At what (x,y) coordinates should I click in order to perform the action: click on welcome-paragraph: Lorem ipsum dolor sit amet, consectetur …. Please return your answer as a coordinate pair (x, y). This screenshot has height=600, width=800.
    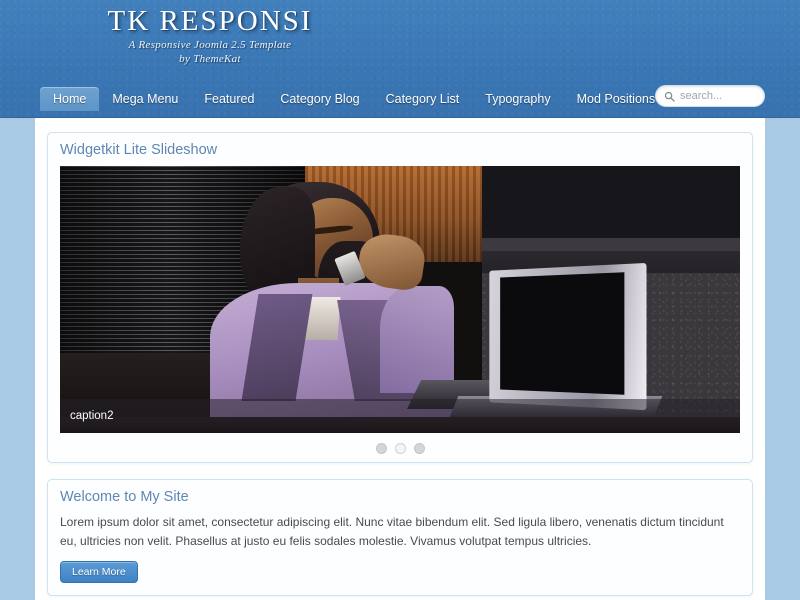
    Looking at the image, I should click on (392, 531).